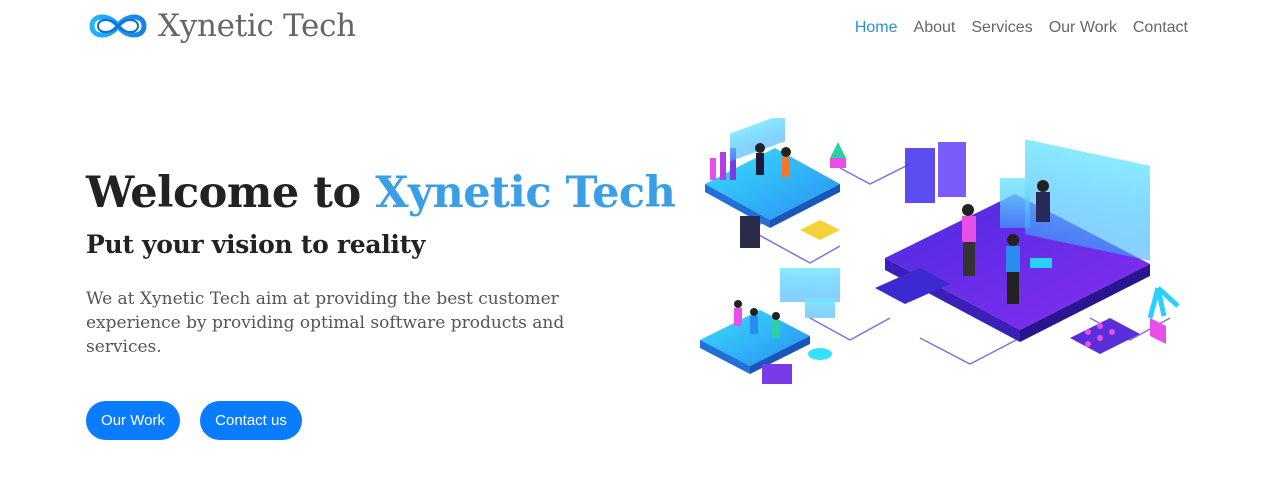 The image size is (1288, 496). What do you see at coordinates (1160, 28) in the screenshot?
I see `nav-contact: Contact` at bounding box center [1160, 28].